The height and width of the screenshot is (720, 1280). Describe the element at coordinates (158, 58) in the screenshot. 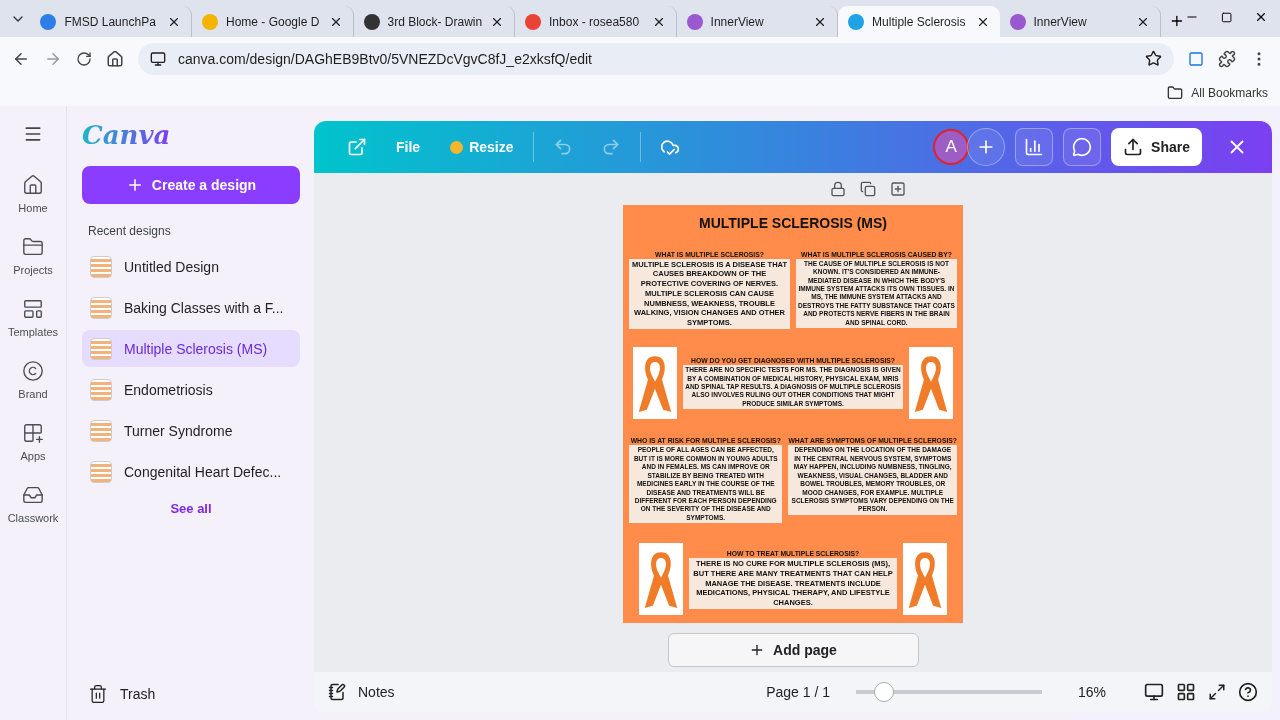

I see `site-info-icon` at that location.